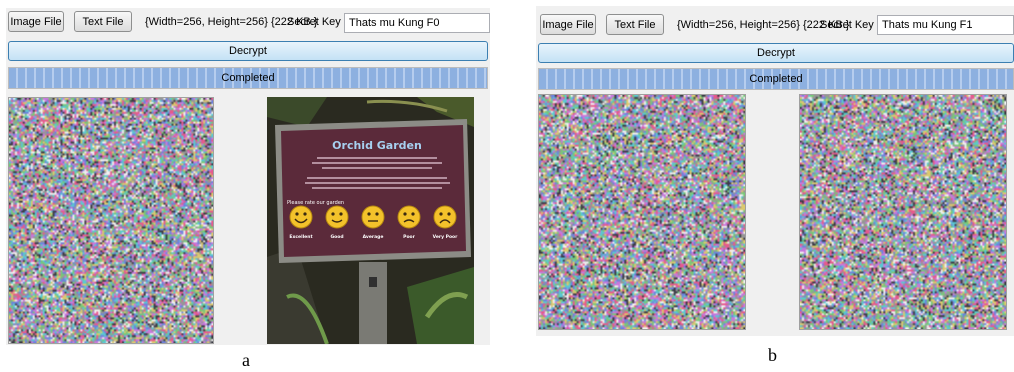 This screenshot has height=372, width=1014. What do you see at coordinates (417, 23) in the screenshot?
I see `secret-key-input: Thats mu Kung F0` at bounding box center [417, 23].